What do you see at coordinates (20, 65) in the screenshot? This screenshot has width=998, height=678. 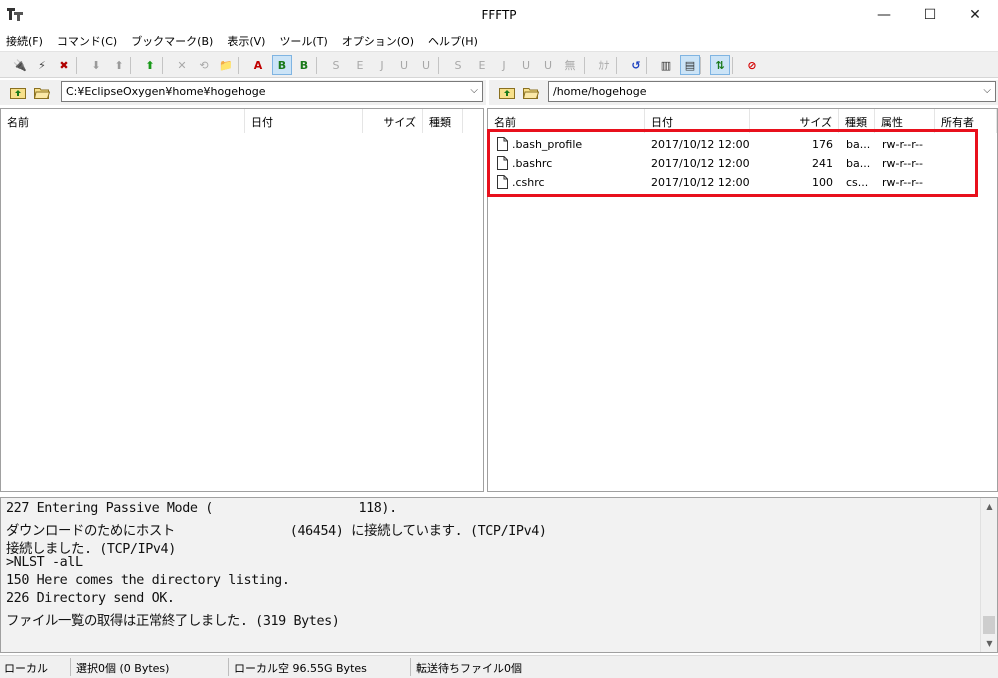 I see `connect-button: 🔌` at bounding box center [20, 65].